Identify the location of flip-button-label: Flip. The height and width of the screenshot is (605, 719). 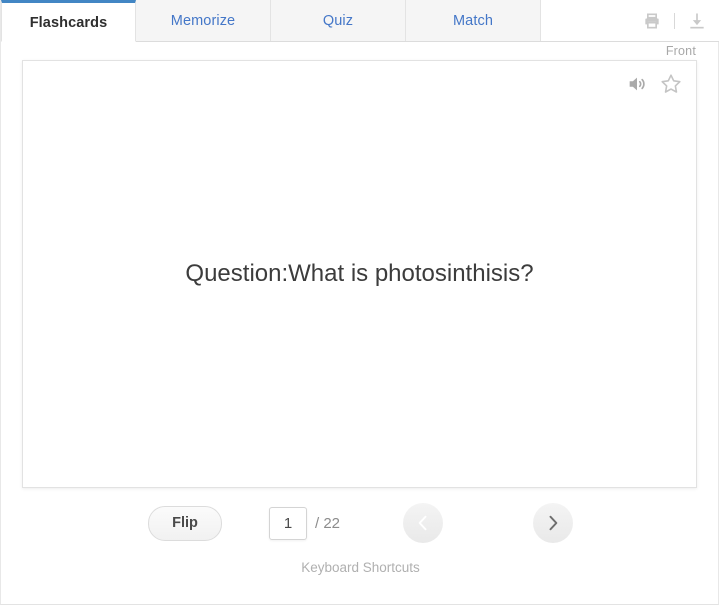
(185, 523).